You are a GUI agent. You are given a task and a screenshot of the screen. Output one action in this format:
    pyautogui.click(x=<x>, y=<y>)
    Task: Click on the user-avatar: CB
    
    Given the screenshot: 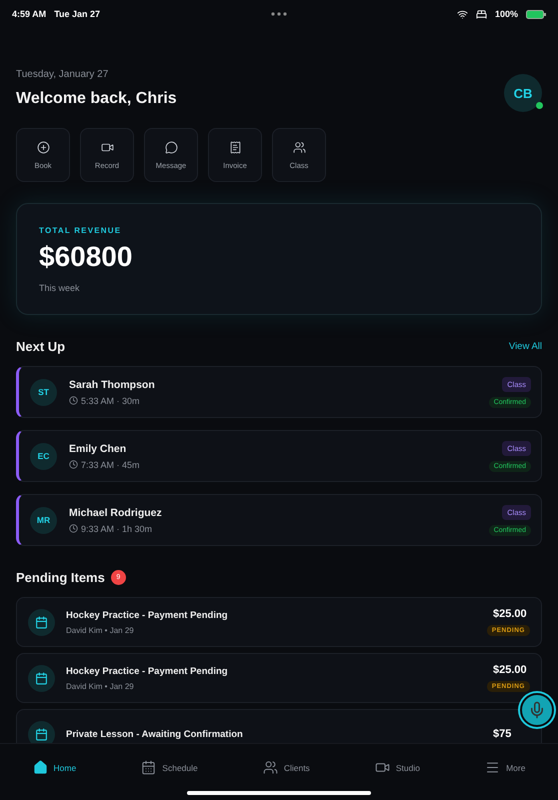 What is the action you would take?
    pyautogui.click(x=523, y=93)
    